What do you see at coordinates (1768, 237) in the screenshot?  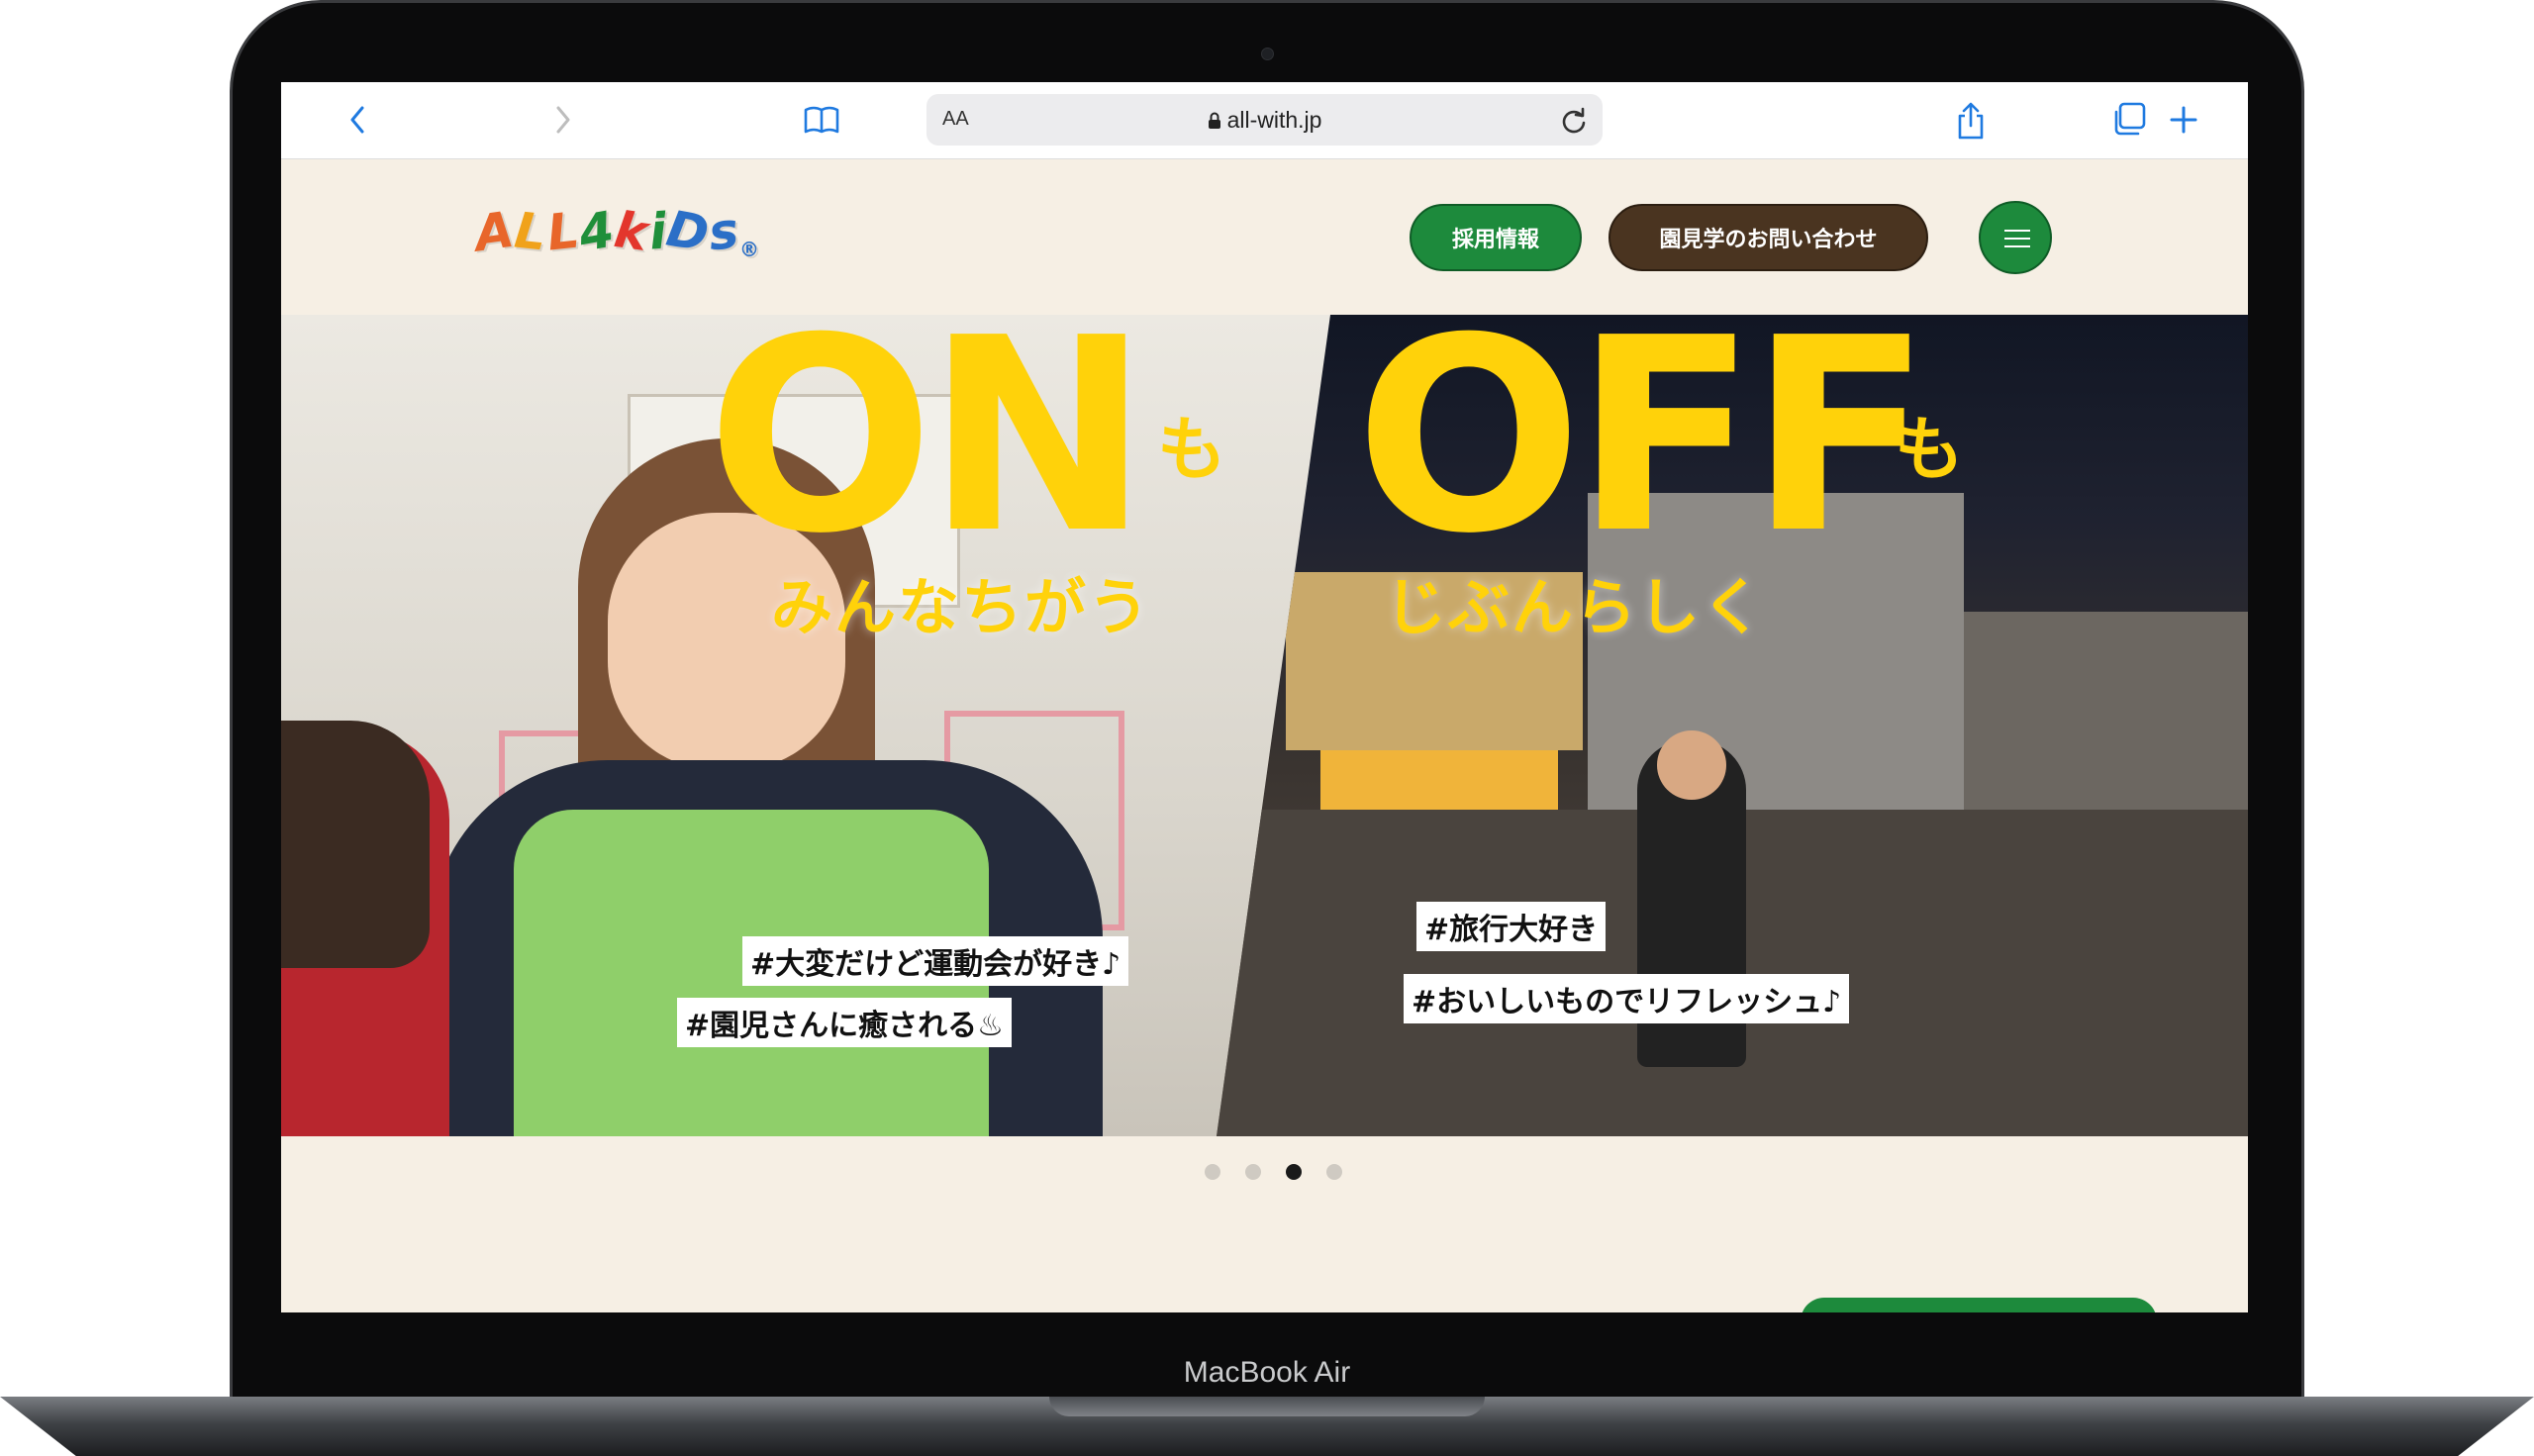 I see `visit-inquiry-button: 園見学のお問い合わせ` at bounding box center [1768, 237].